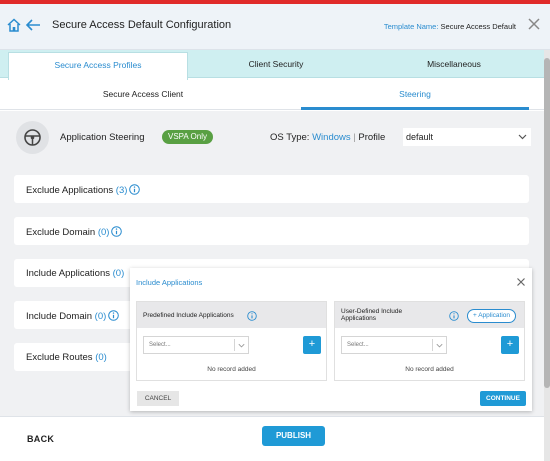  I want to click on card-exclude-applications: Exclude Applications (3), so click(271, 189).